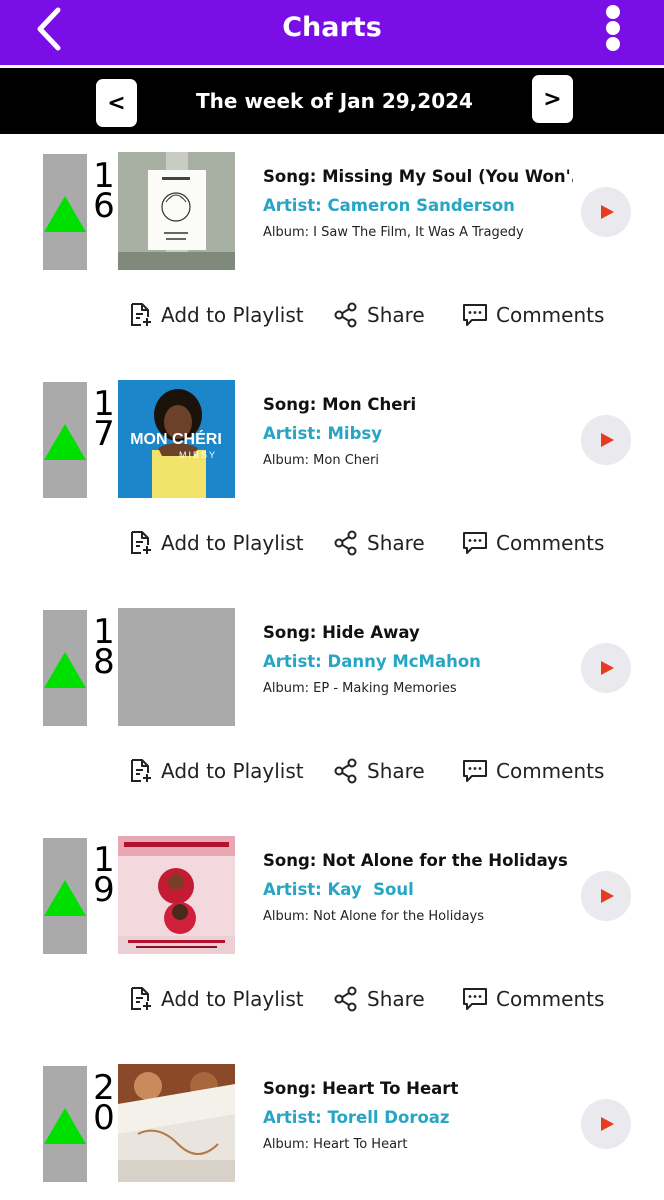 This screenshot has width=664, height=1200. What do you see at coordinates (418, 1117) in the screenshot?
I see `artist-link: Artist: Torell Doroaz` at bounding box center [418, 1117].